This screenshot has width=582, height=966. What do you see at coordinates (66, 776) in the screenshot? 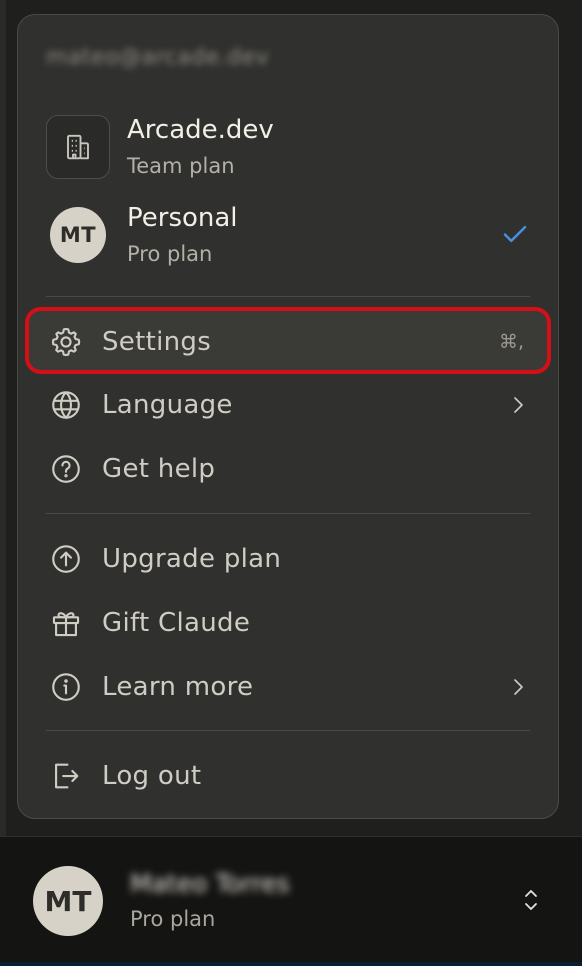
I see `logout-icon` at bounding box center [66, 776].